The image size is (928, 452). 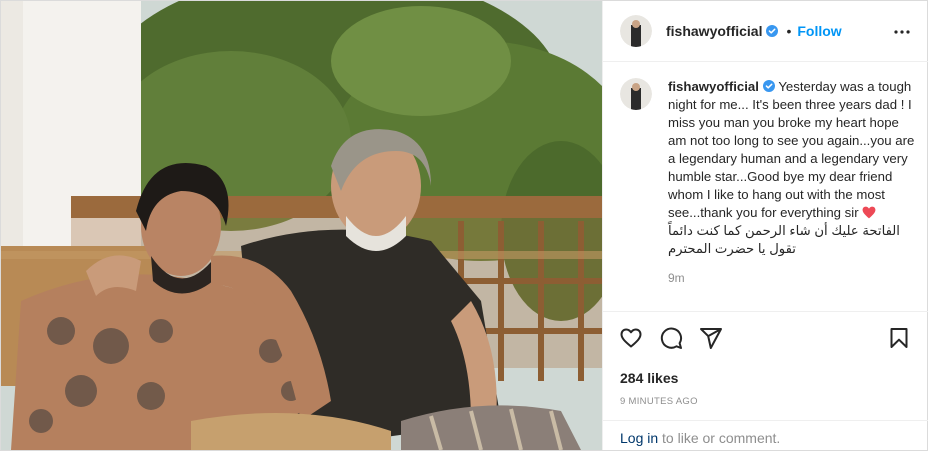 What do you see at coordinates (659, 401) in the screenshot?
I see `post-timestamp: 9 MINUTES AGO` at bounding box center [659, 401].